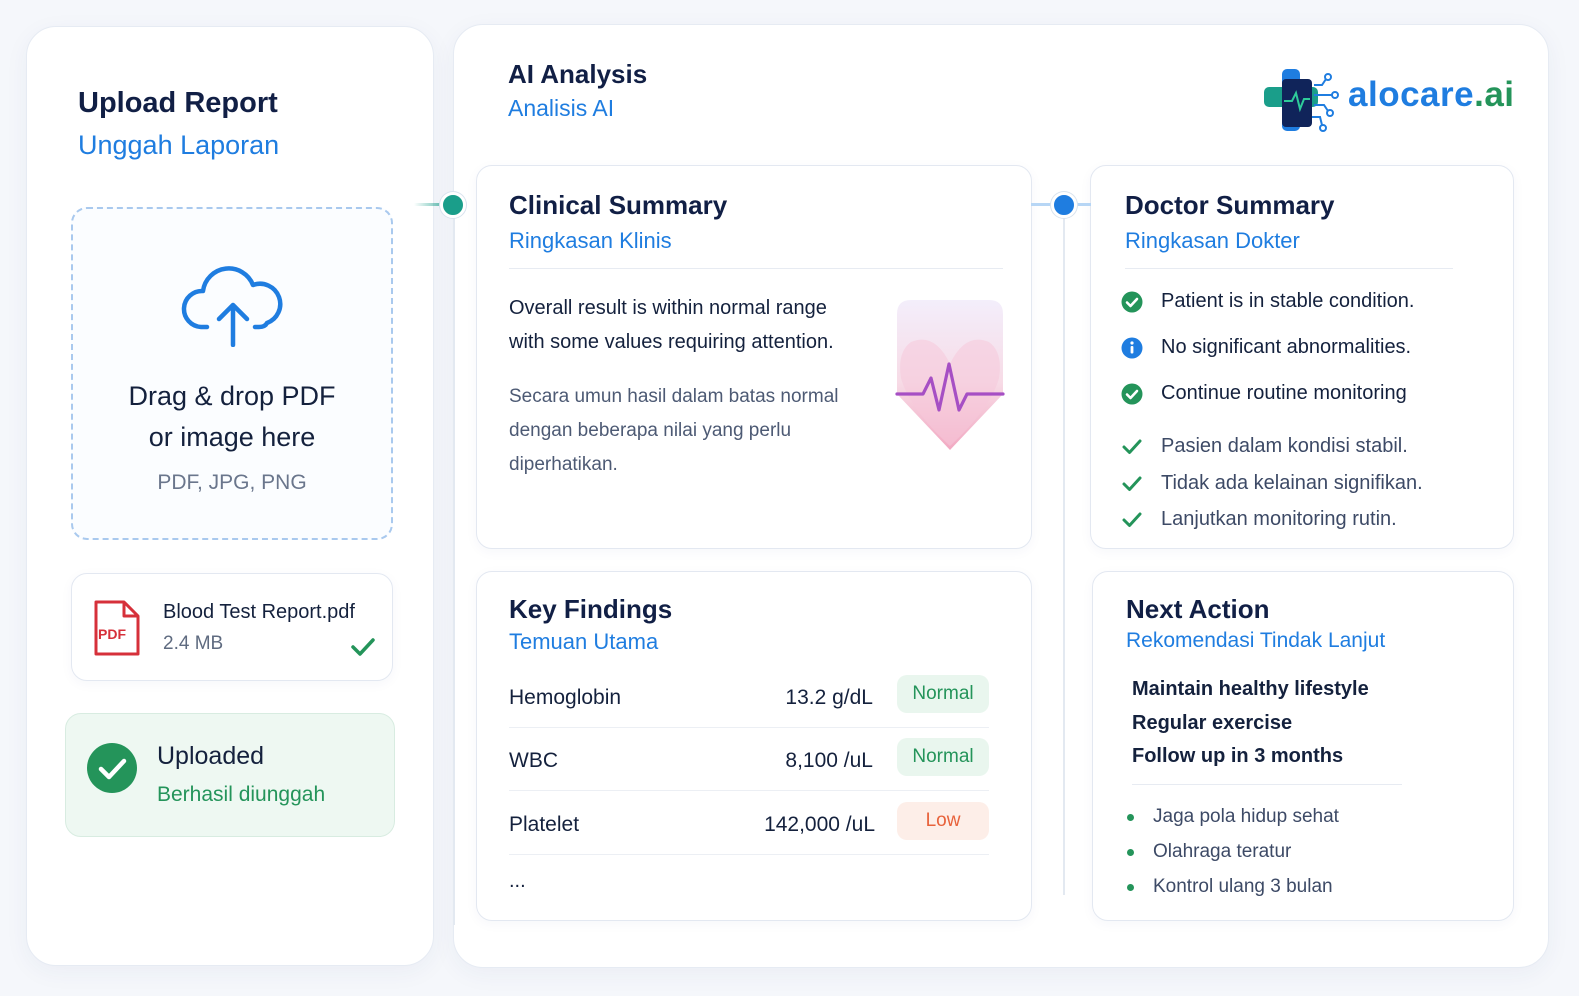  What do you see at coordinates (950, 378) in the screenshot?
I see `heart-pulse-icon` at bounding box center [950, 378].